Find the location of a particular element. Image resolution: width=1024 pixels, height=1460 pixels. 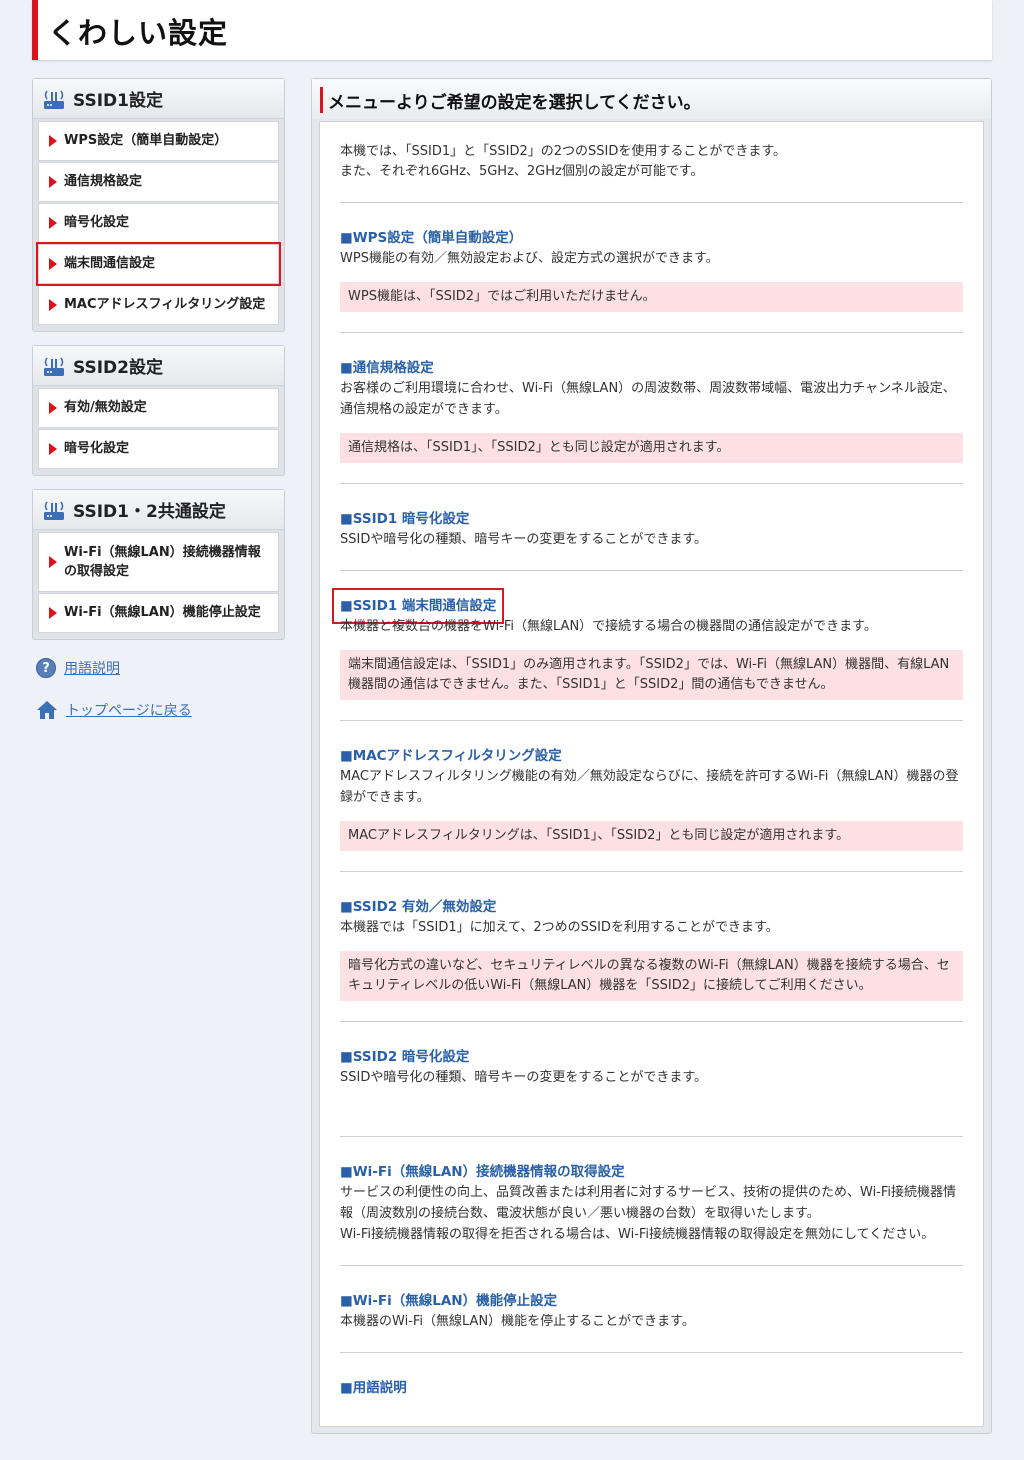

sidebar-item-label: Wi-Fi（無線LAN）機能停止設定 is located at coordinates (162, 613).